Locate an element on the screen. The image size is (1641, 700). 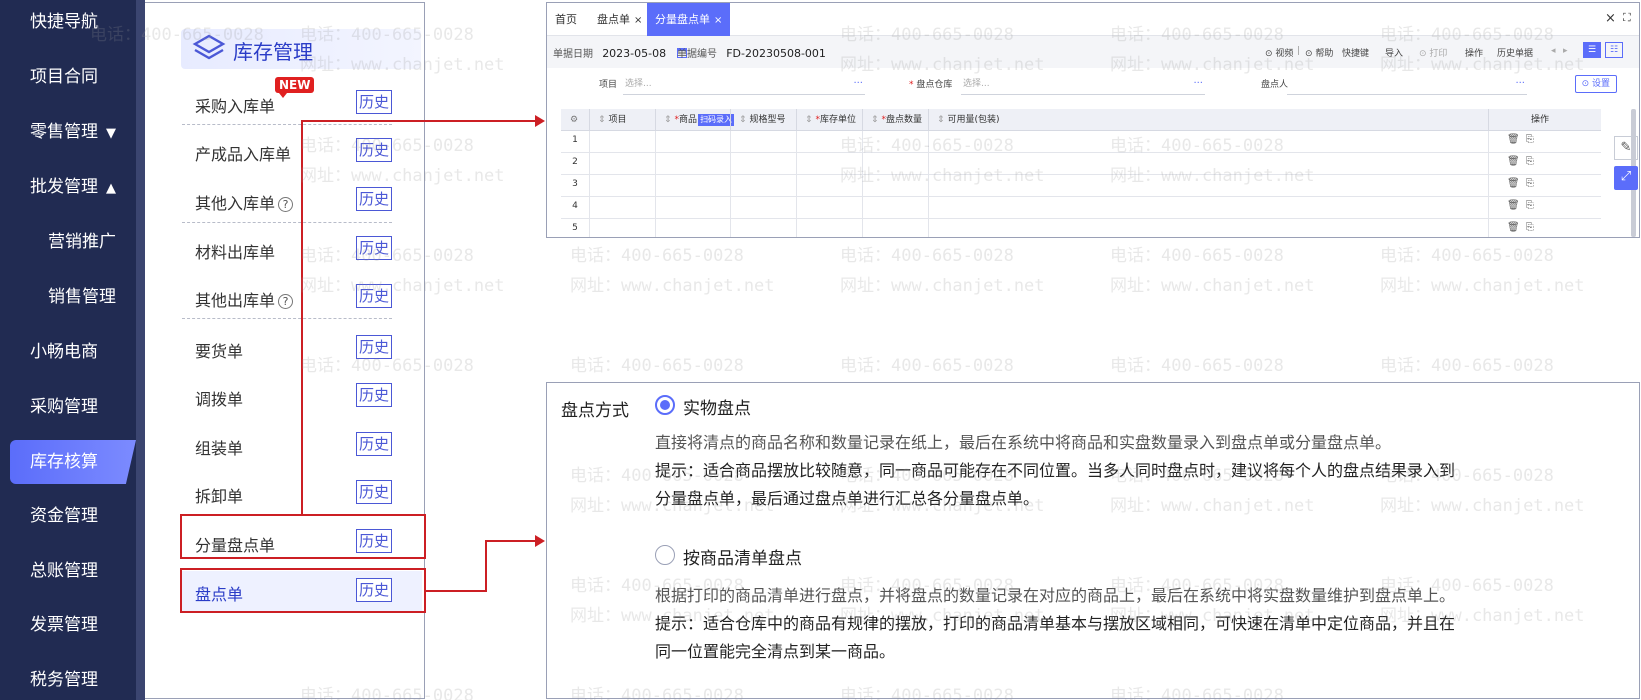
expand-icon: ⤢ is located at coordinates (1626, 178).